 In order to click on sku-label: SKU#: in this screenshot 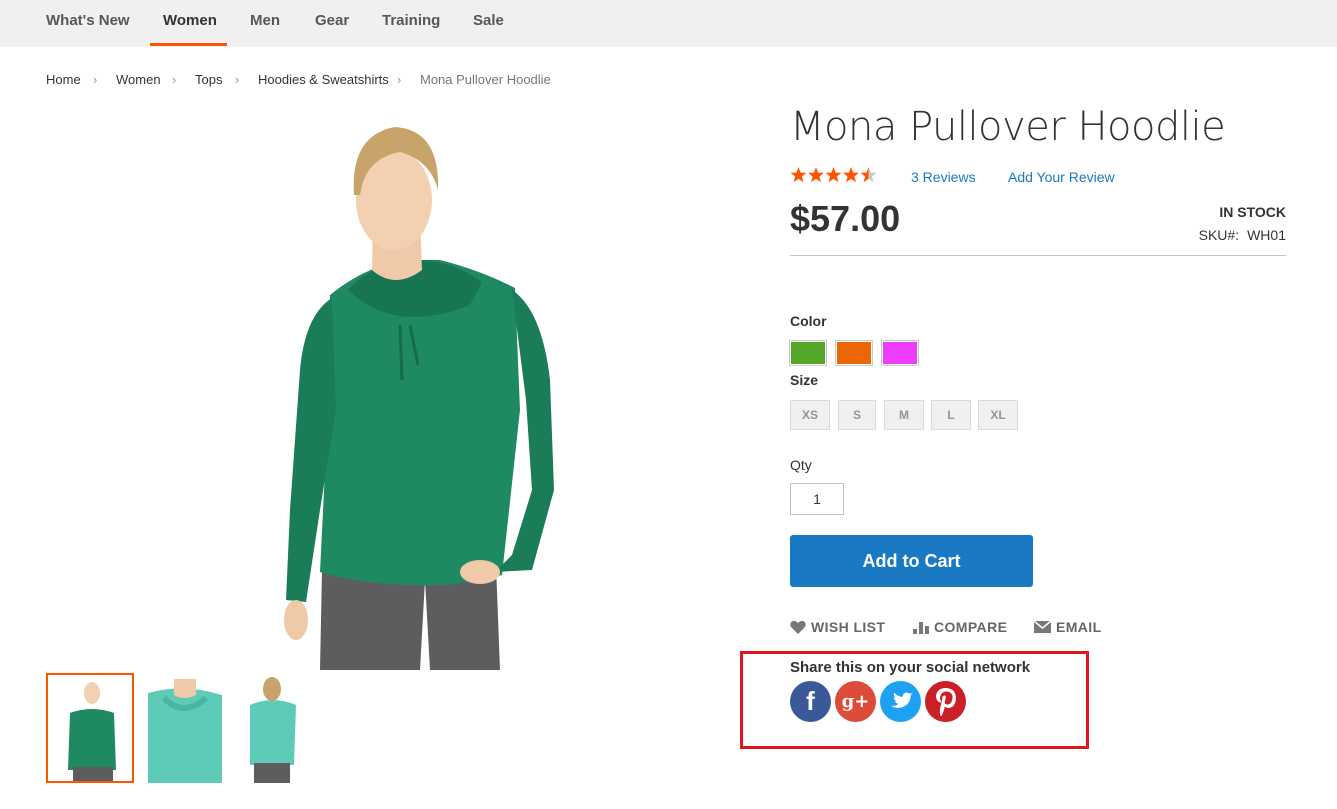, I will do `click(1219, 235)`.